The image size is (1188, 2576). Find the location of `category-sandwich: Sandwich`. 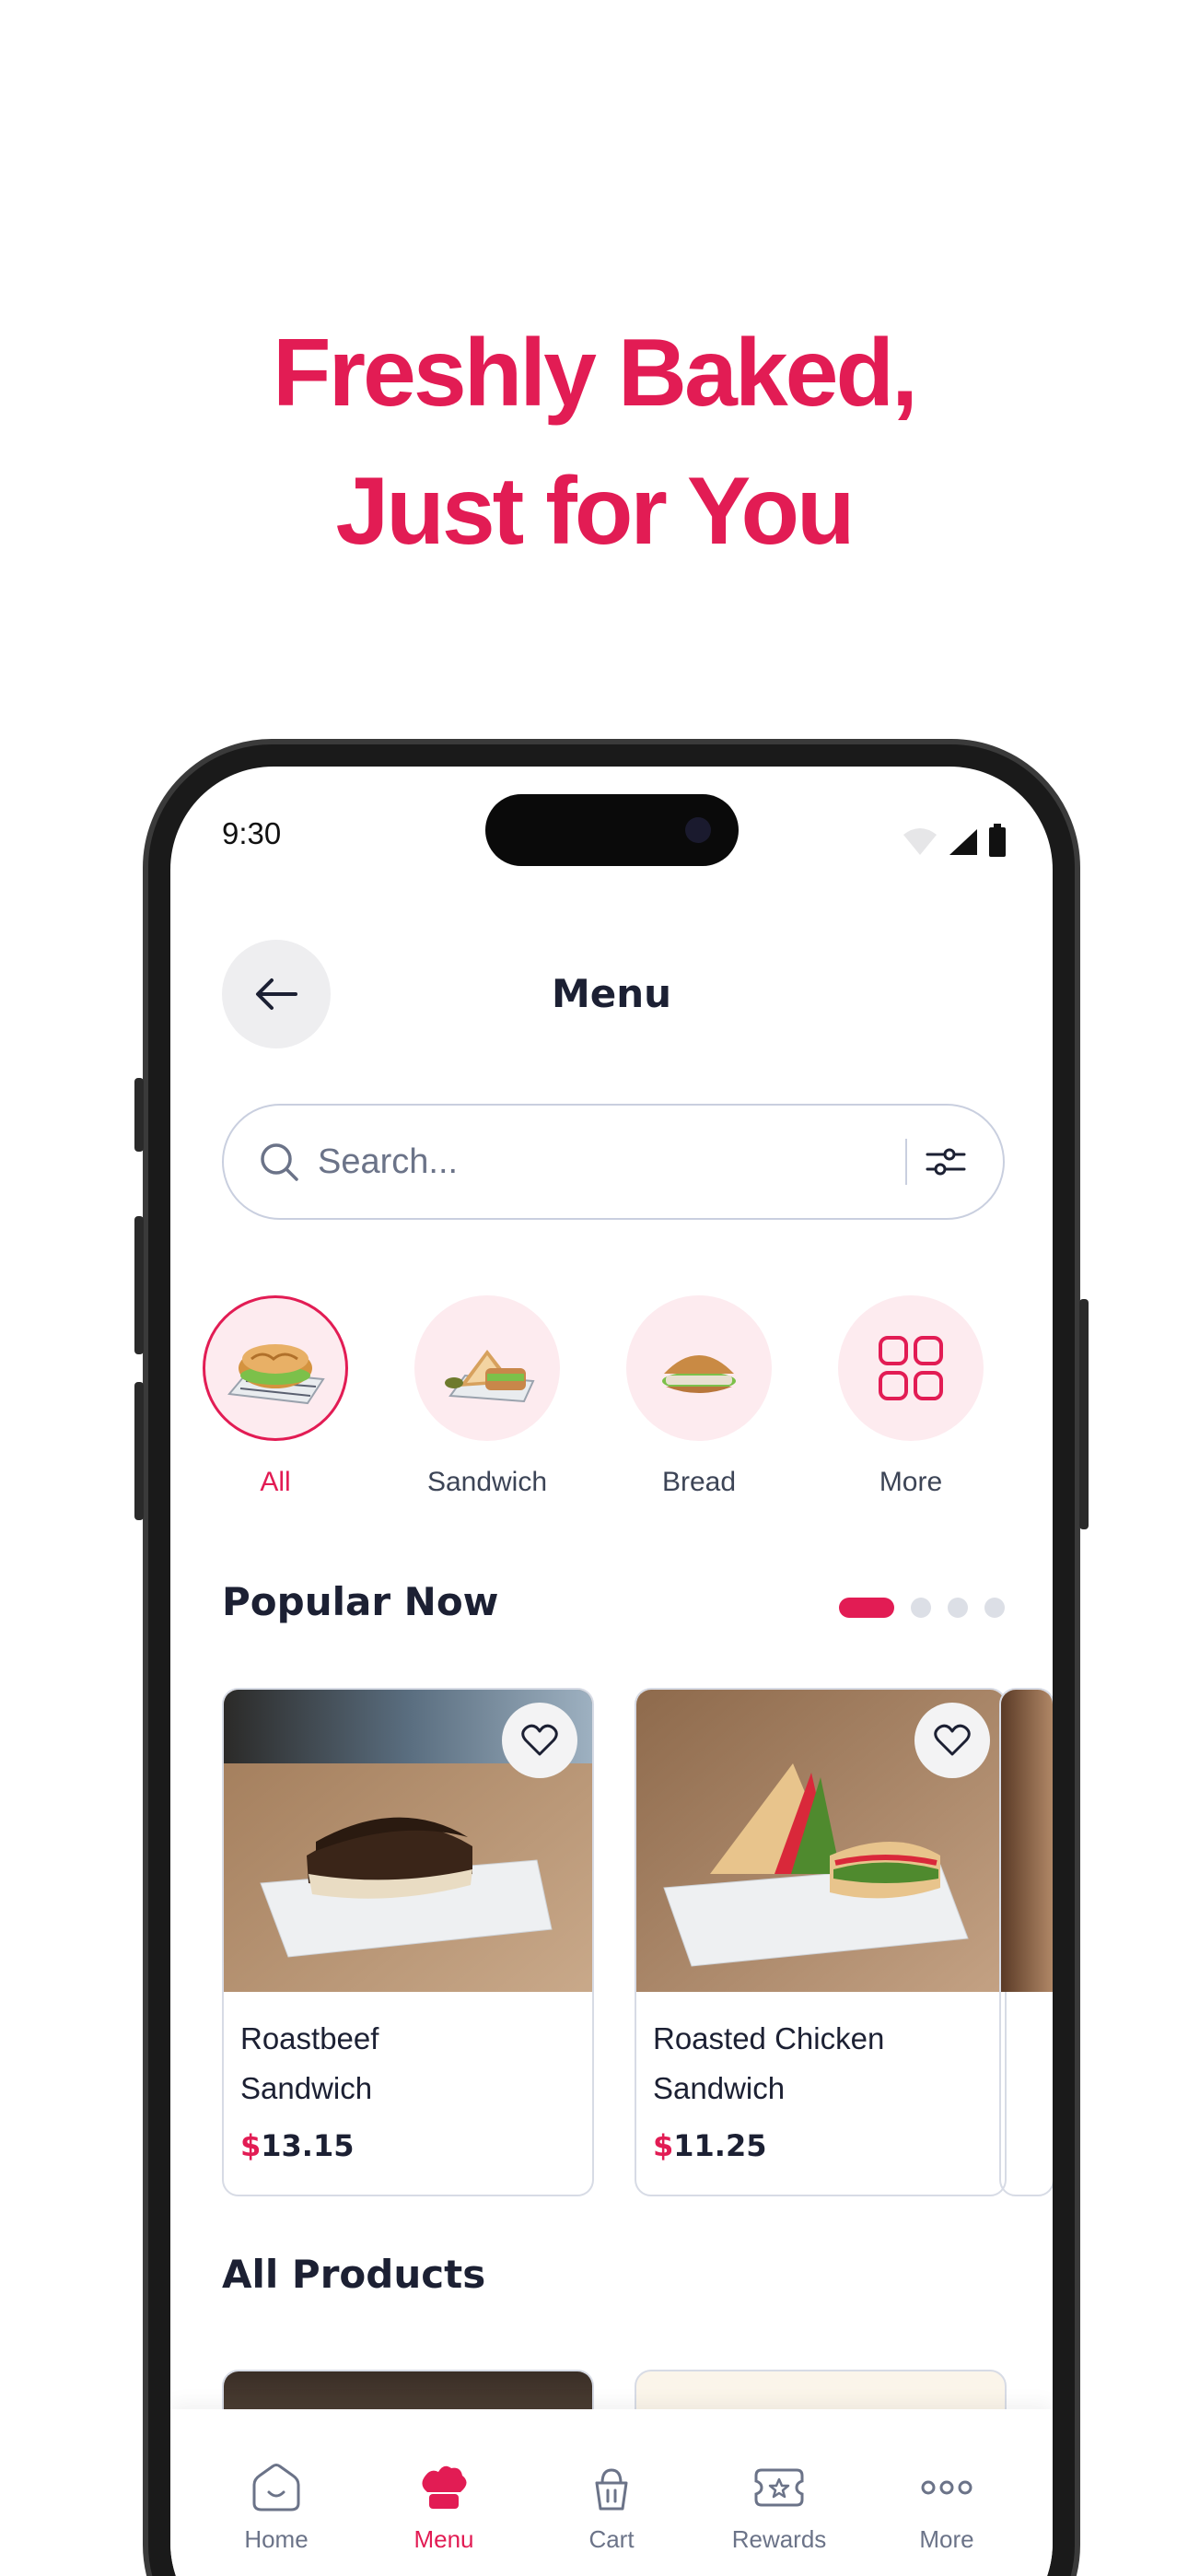

category-sandwich: Sandwich is located at coordinates (487, 1396).